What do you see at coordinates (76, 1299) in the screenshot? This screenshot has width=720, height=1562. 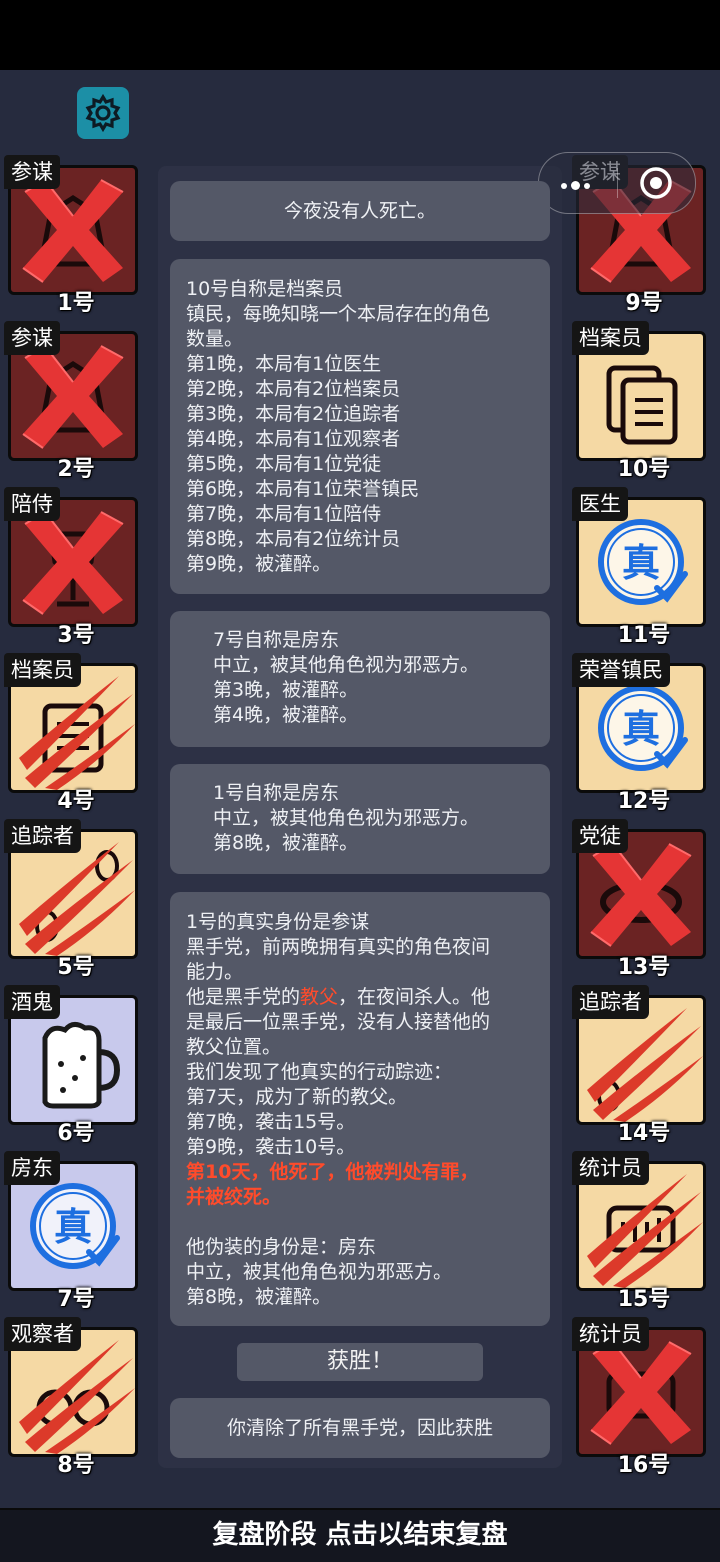 I see `player-number: 7号` at bounding box center [76, 1299].